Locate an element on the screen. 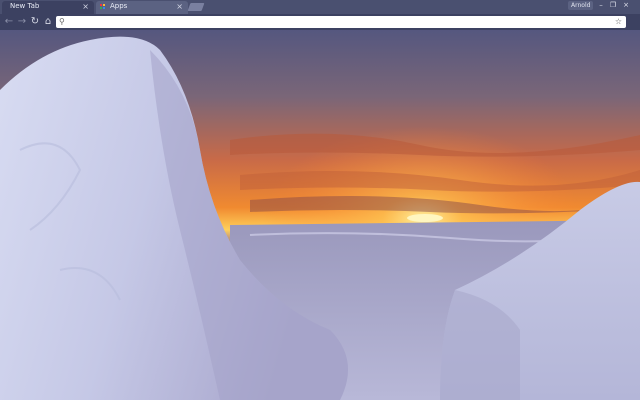 The width and height of the screenshot is (640, 400). forward-icon: → is located at coordinates (22, 22).